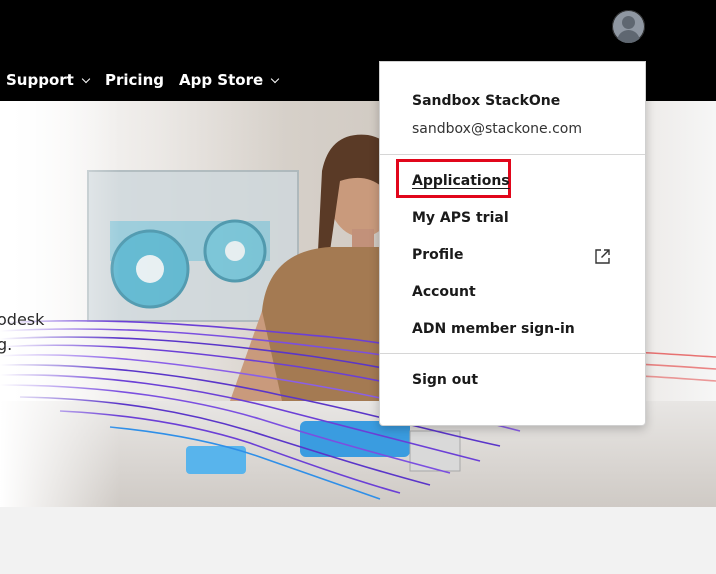  I want to click on nav-app-store-label: App Store, so click(221, 80).